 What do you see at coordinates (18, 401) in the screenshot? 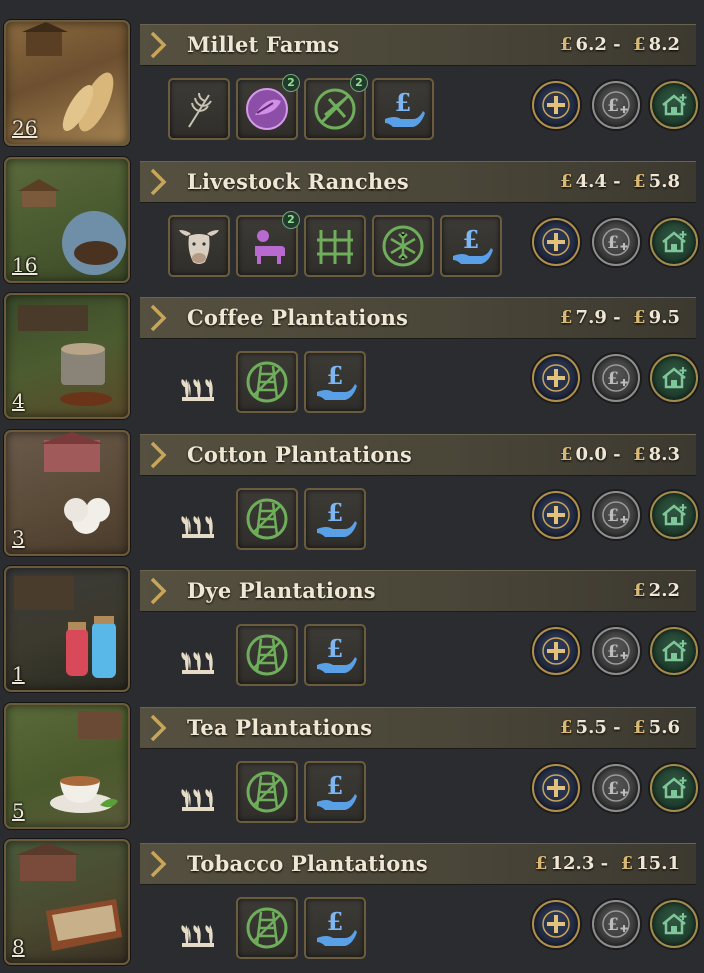
I see `building-count: 4` at bounding box center [18, 401].